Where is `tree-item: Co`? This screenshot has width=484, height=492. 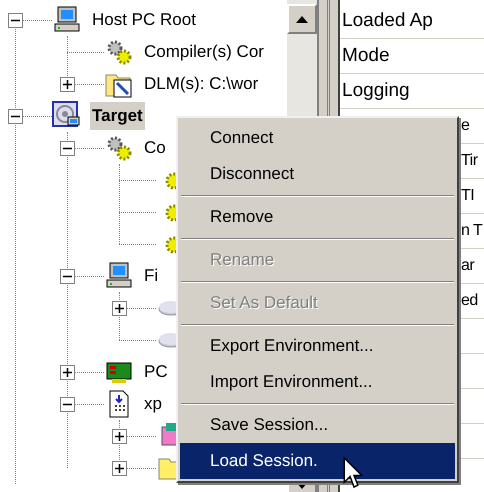 tree-item: Co is located at coordinates (155, 148).